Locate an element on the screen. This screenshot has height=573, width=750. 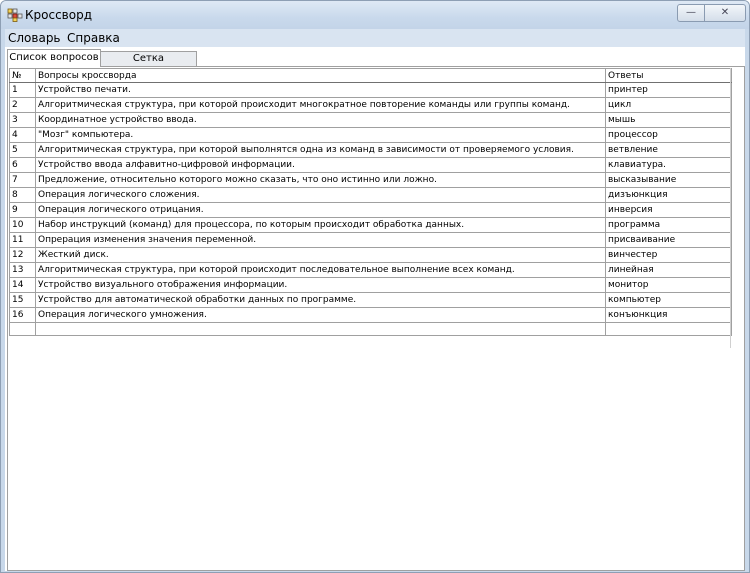
row-number-cell: 10 is located at coordinates (22, 225).